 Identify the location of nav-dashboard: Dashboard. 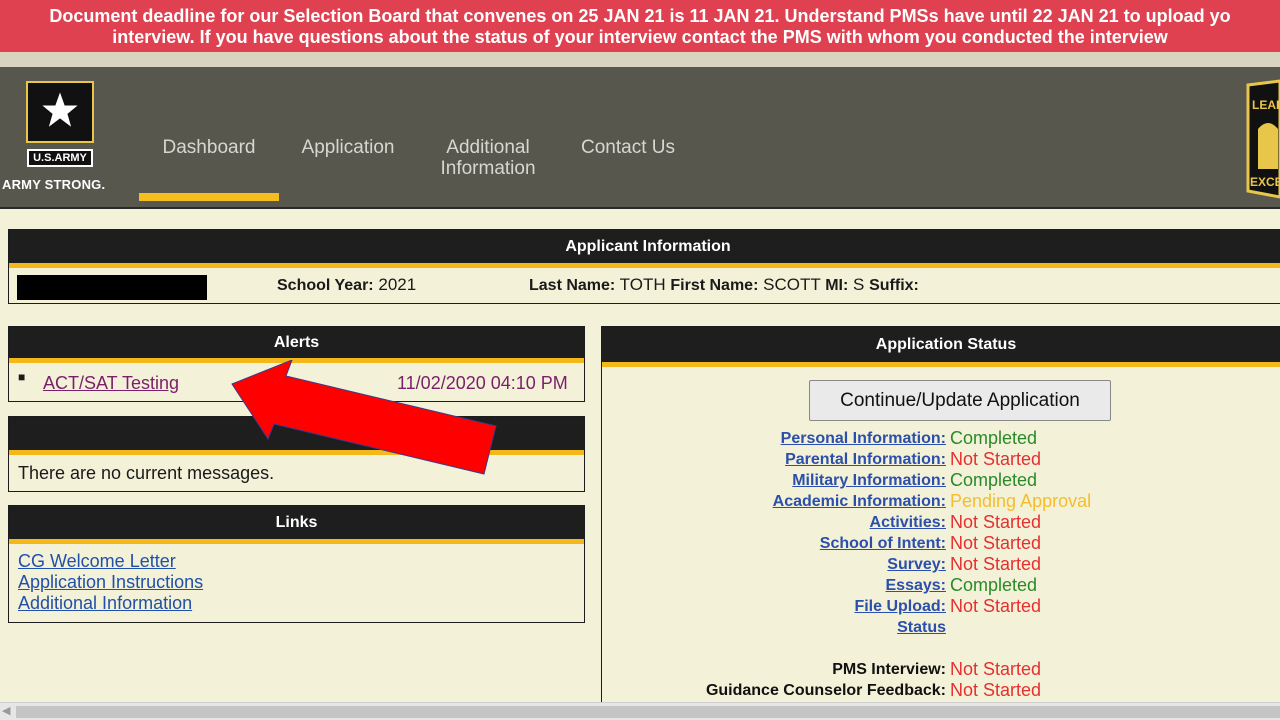
(209, 147).